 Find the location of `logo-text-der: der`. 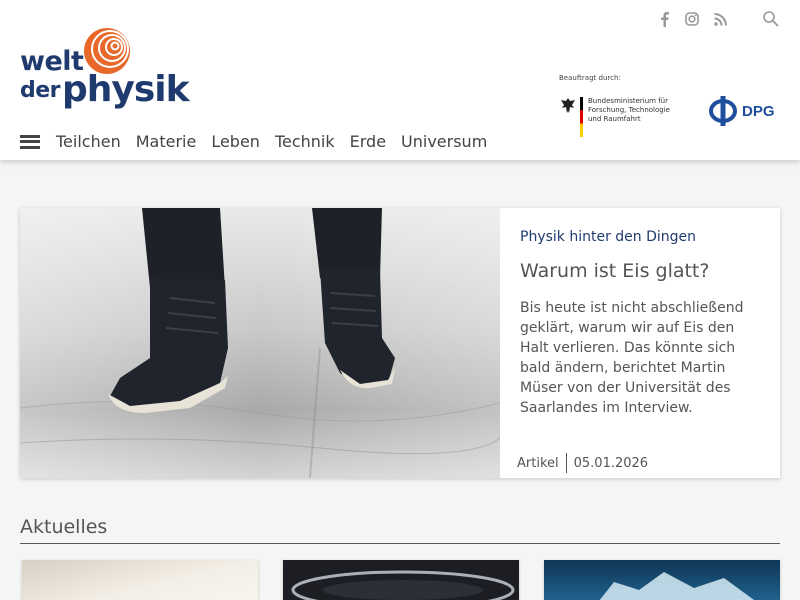

logo-text-der: der is located at coordinates (40, 90).